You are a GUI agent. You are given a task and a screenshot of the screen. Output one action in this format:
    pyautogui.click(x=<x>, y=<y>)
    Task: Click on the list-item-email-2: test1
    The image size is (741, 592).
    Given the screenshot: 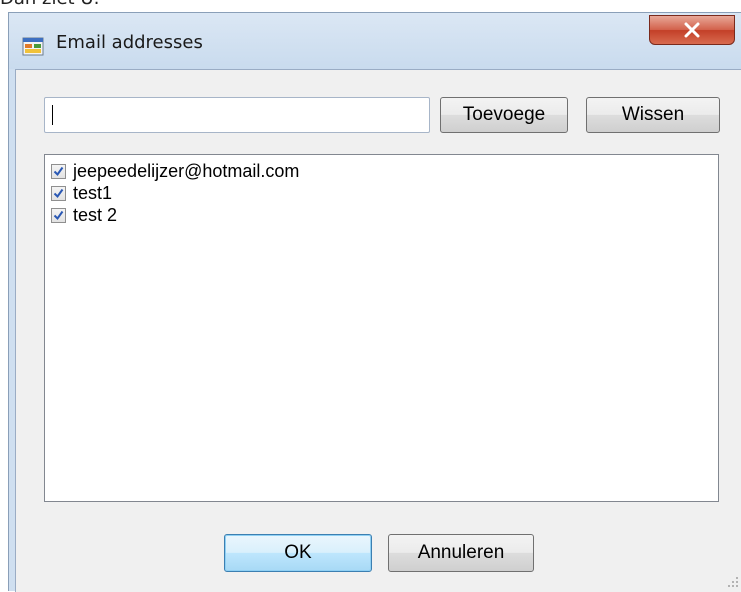 What is the action you would take?
    pyautogui.click(x=81, y=193)
    